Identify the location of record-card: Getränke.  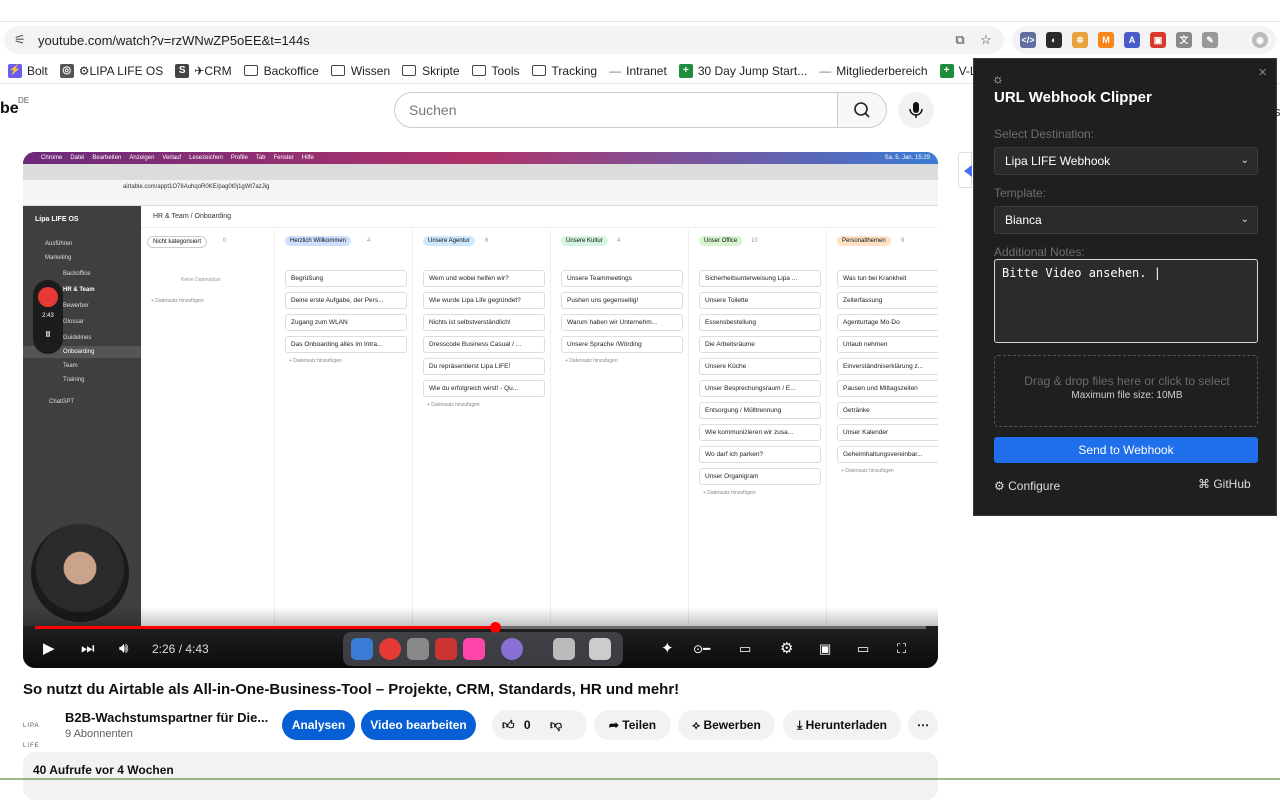
(887, 410).